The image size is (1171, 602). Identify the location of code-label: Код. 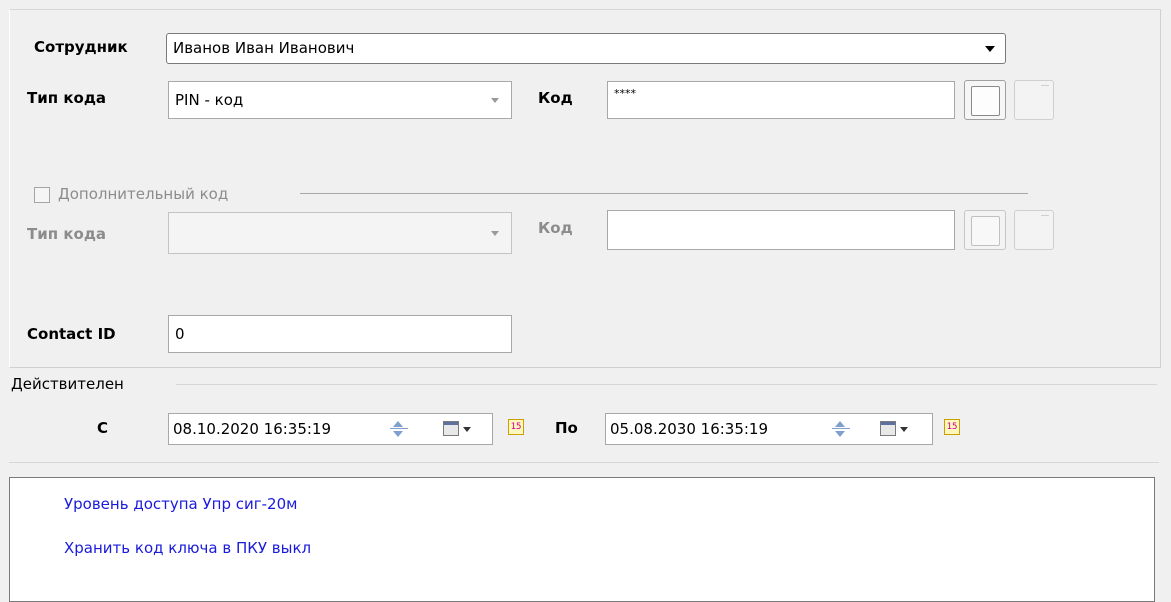
(555, 98).